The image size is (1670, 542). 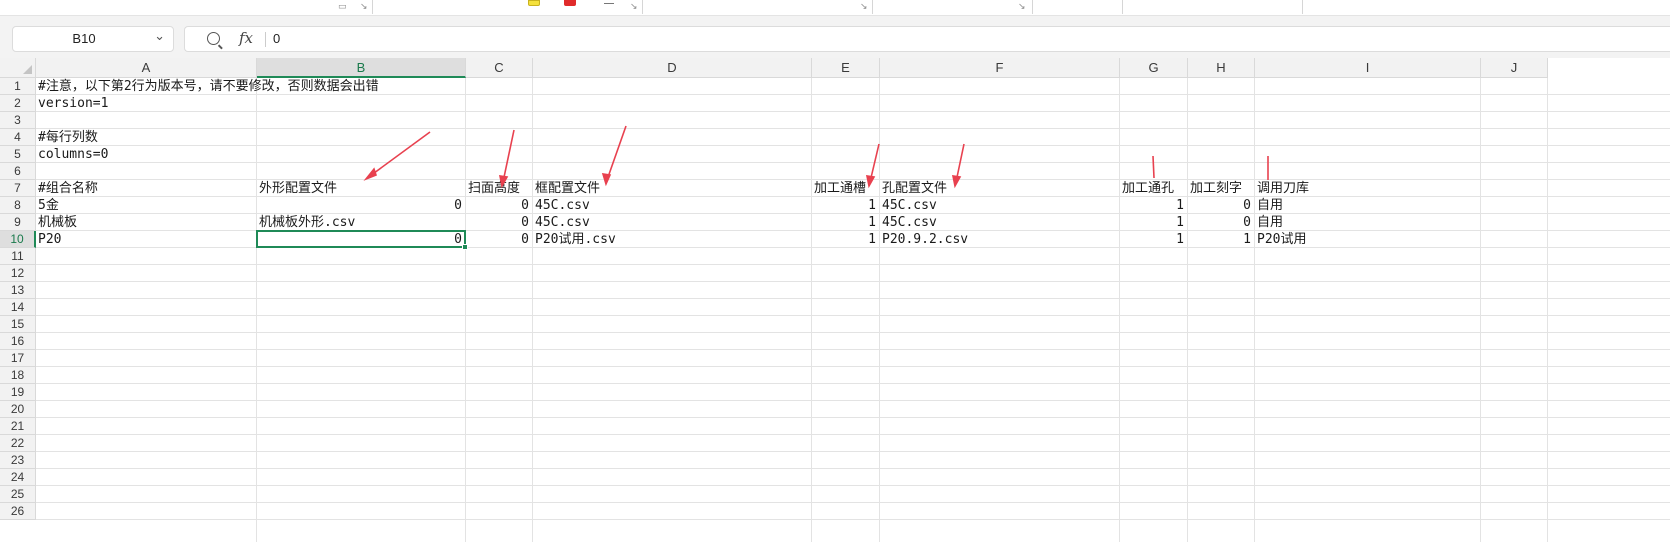 What do you see at coordinates (534, 3) in the screenshot?
I see `highlight-color-icon` at bounding box center [534, 3].